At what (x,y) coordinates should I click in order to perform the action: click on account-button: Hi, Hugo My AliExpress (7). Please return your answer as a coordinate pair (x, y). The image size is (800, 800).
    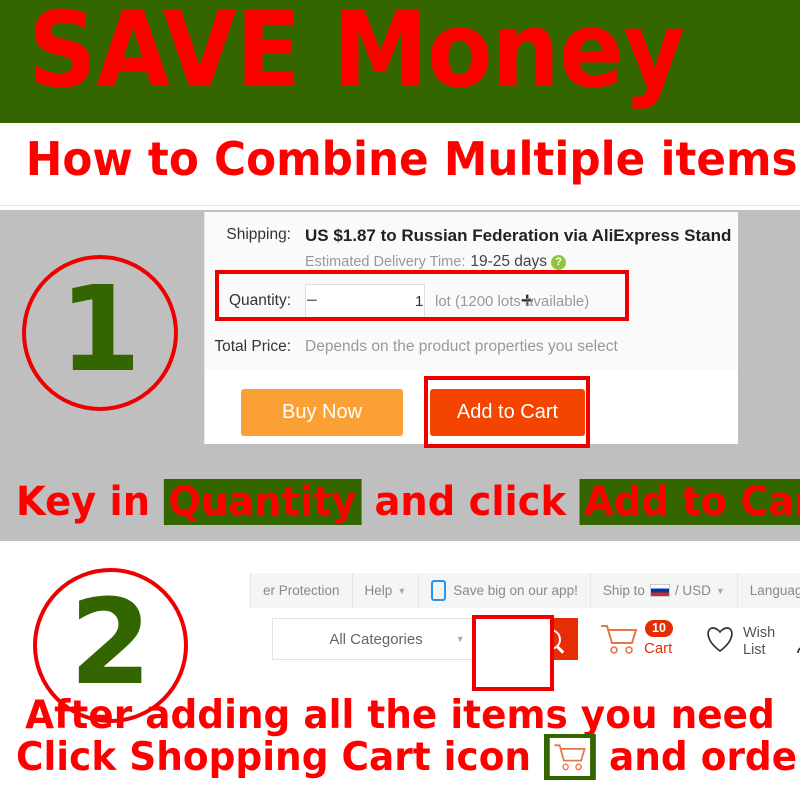
    Looking at the image, I should click on (797, 642).